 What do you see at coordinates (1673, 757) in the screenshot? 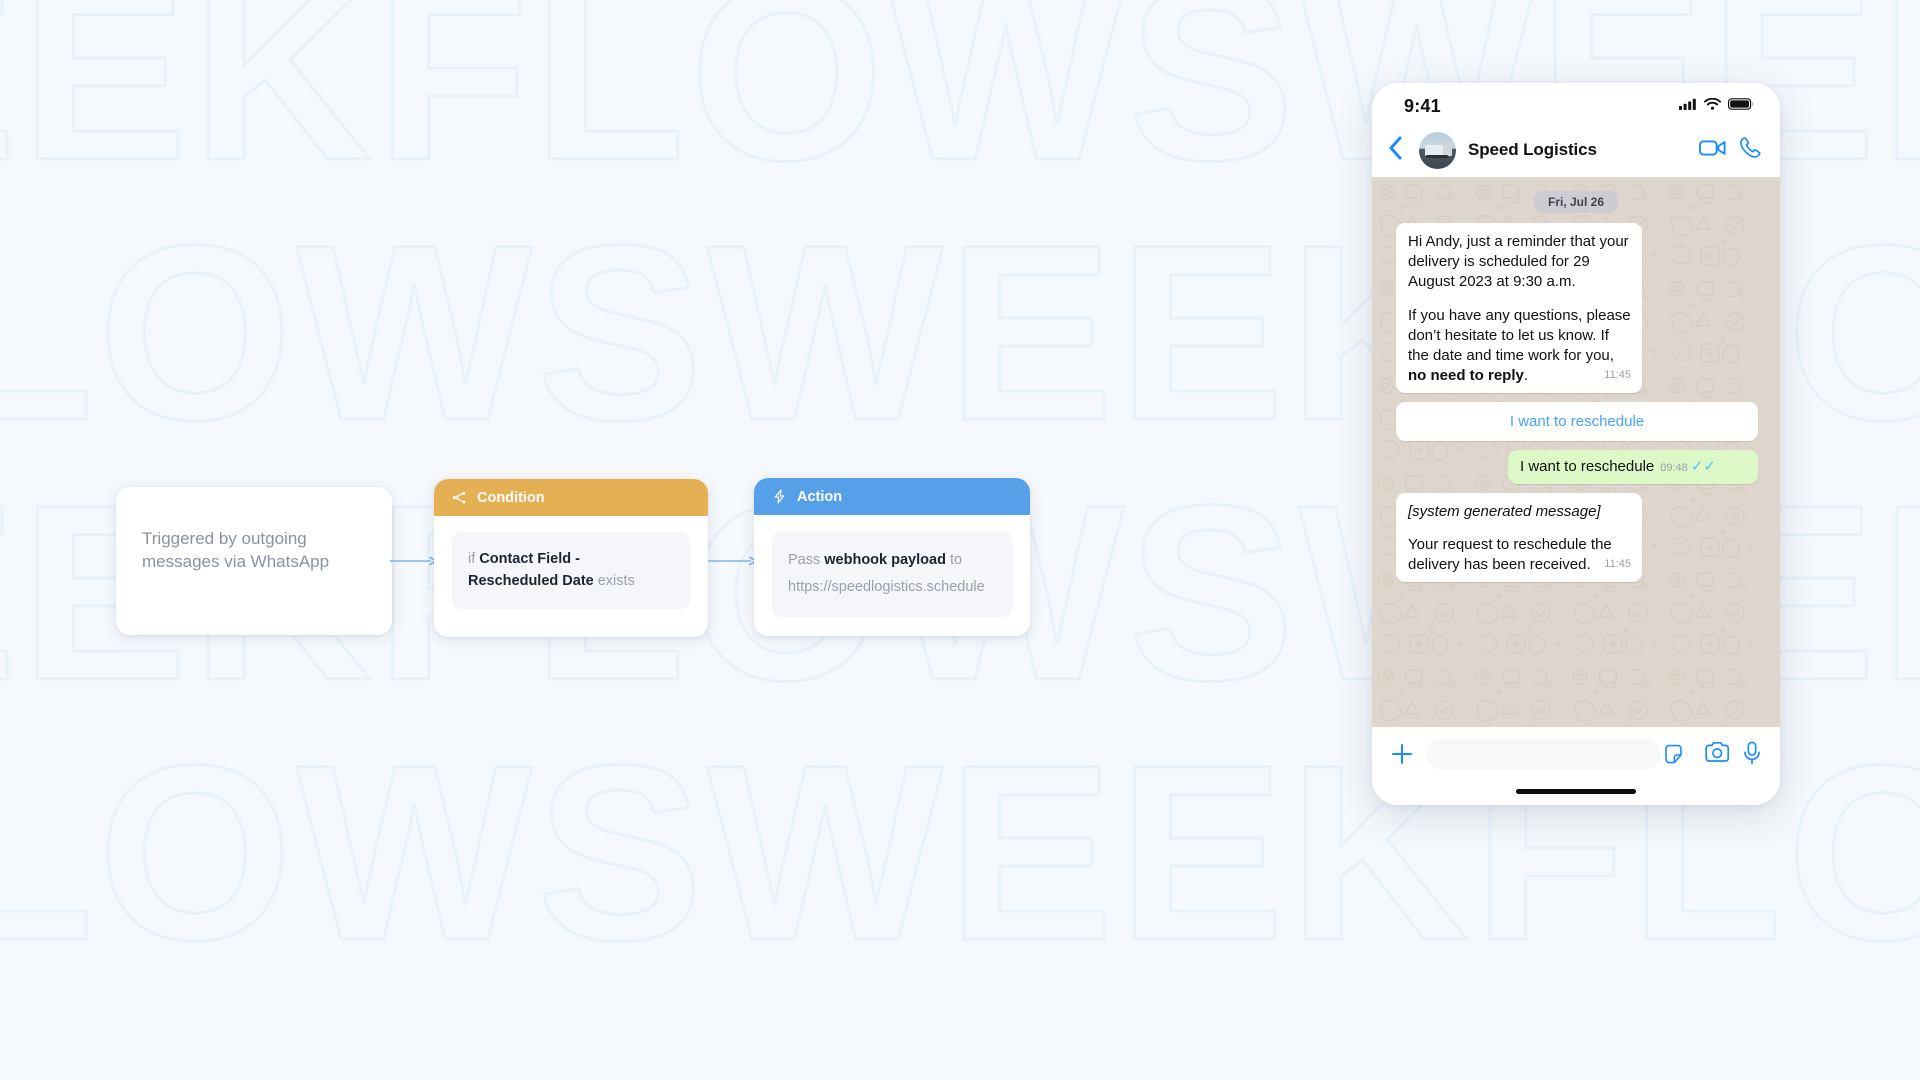
I see `sticker-icon` at bounding box center [1673, 757].